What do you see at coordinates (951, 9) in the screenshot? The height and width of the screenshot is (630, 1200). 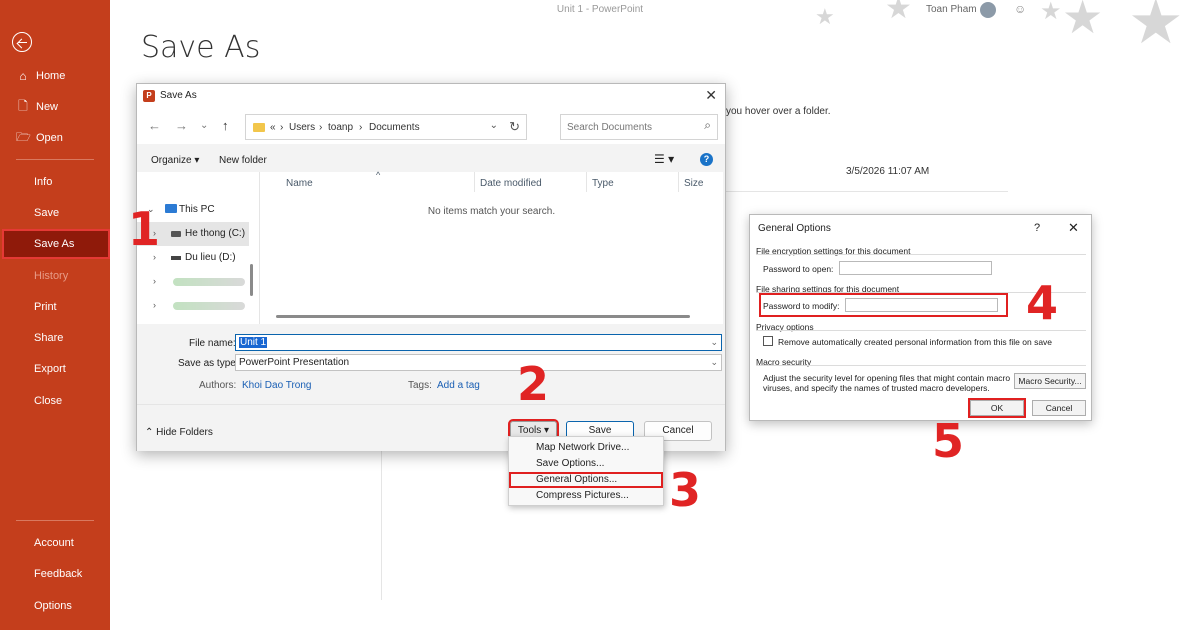 I see `user-name: Toan Pham` at bounding box center [951, 9].